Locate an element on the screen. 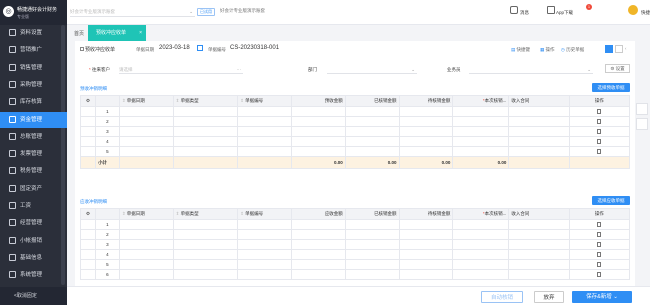  sidebar-item-9: 固定资产 is located at coordinates (33, 189).